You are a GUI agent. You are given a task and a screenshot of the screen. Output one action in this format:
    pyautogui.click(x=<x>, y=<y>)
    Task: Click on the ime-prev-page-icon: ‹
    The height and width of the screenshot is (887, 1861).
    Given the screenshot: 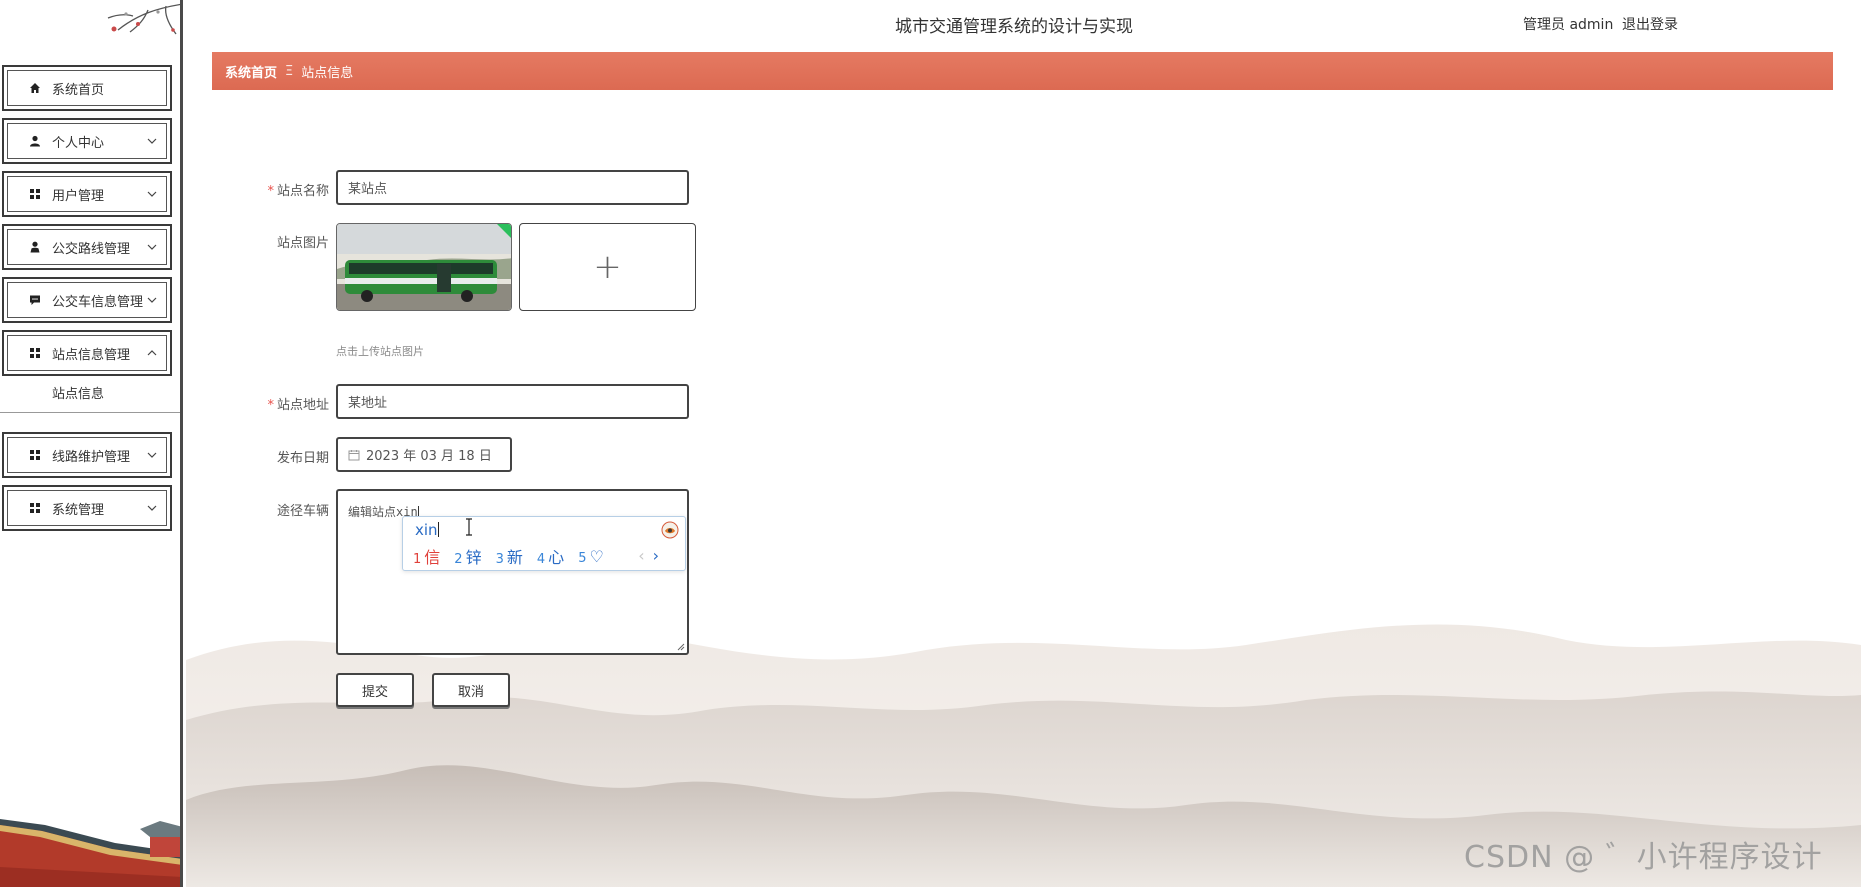 What is the action you would take?
    pyautogui.click(x=641, y=555)
    